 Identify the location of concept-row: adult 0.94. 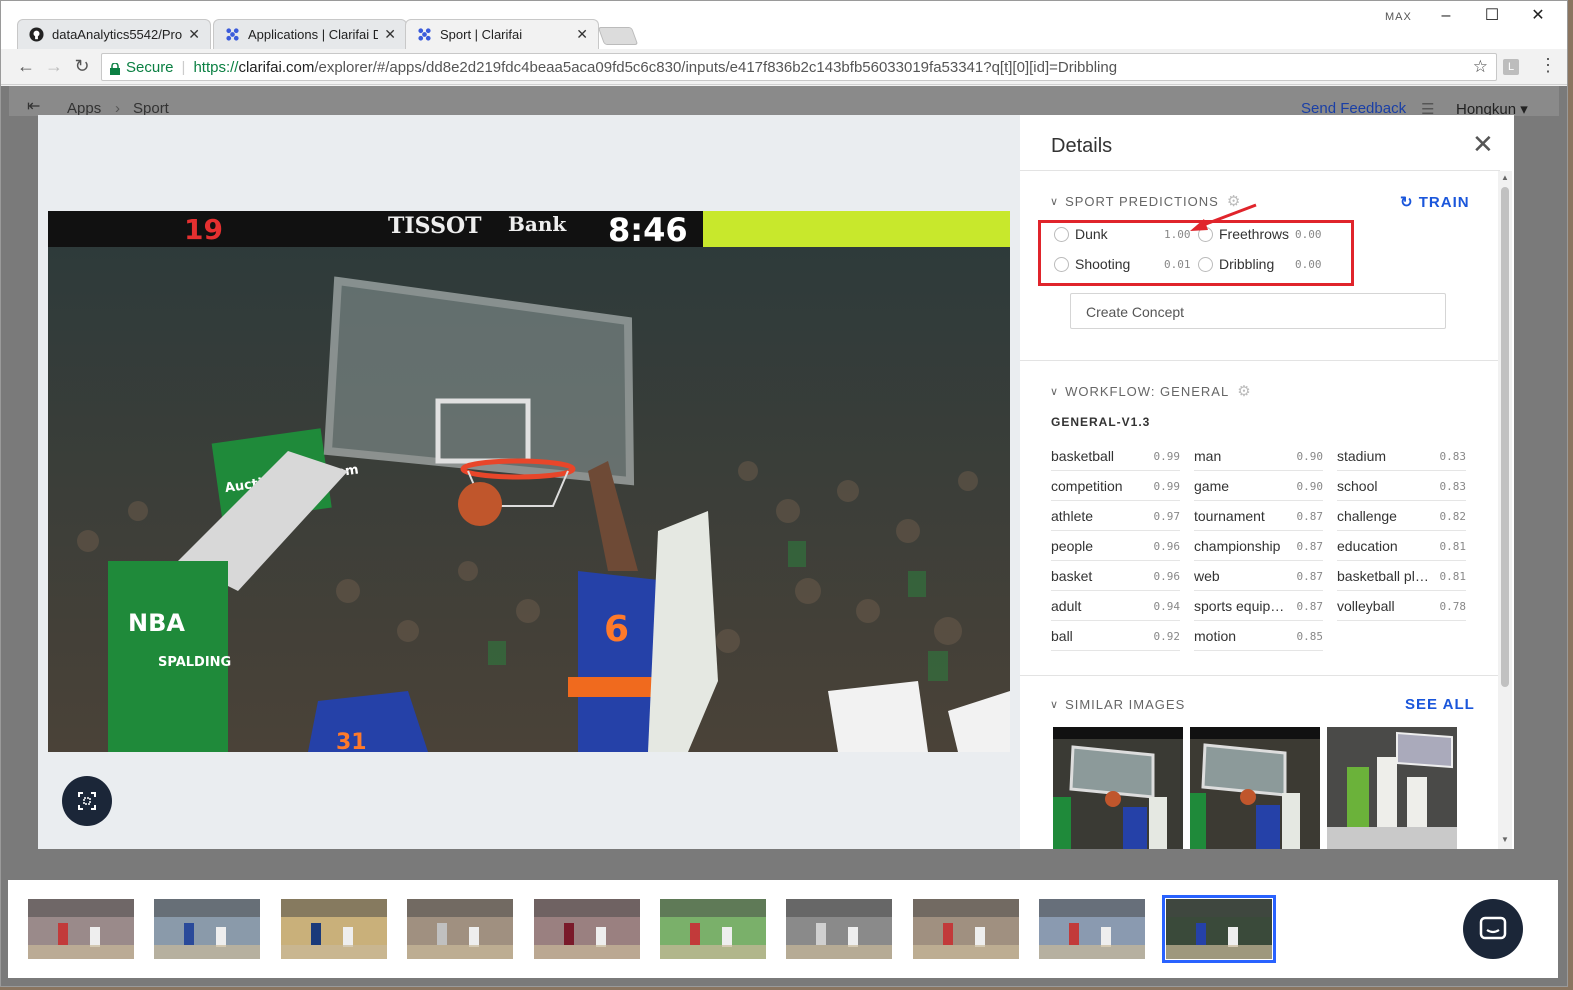
(1115, 606).